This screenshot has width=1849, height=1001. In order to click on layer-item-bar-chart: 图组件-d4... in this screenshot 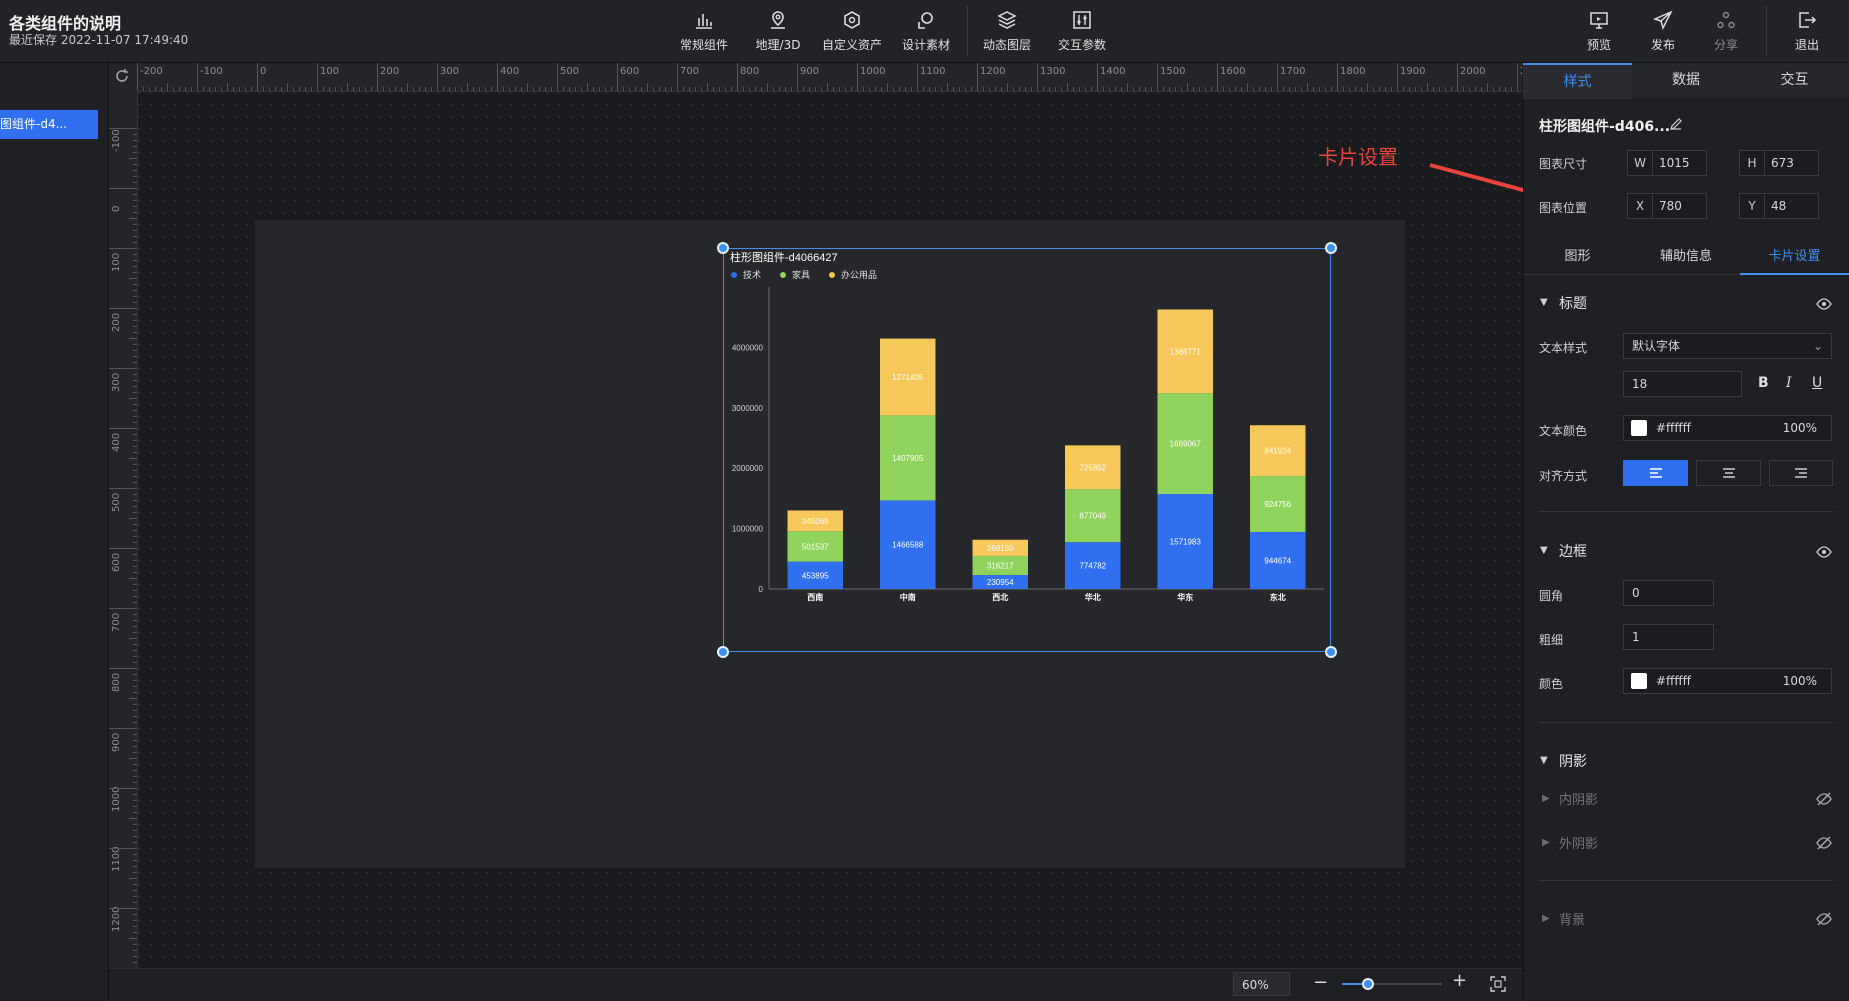, I will do `click(49, 124)`.